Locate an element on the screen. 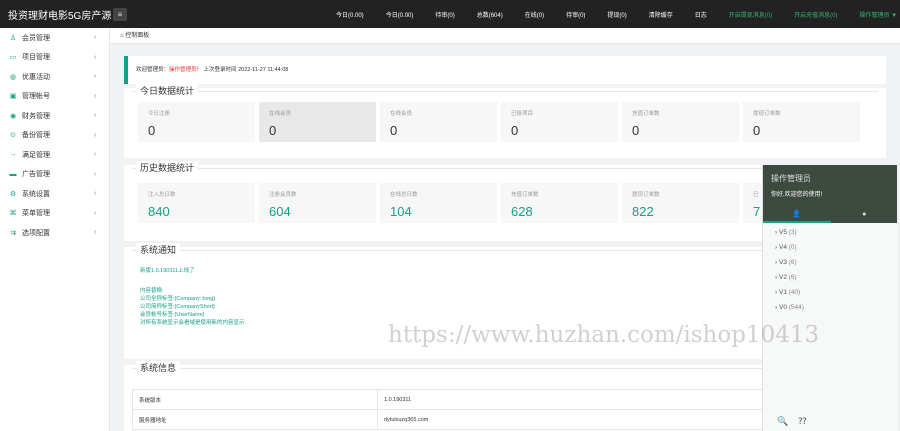  level-name: V3 is located at coordinates (782, 262).